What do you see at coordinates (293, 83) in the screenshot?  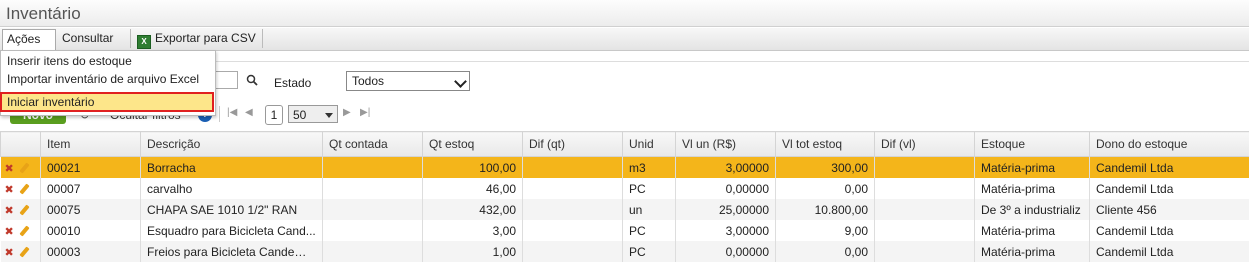 I see `estado-label: Estado` at bounding box center [293, 83].